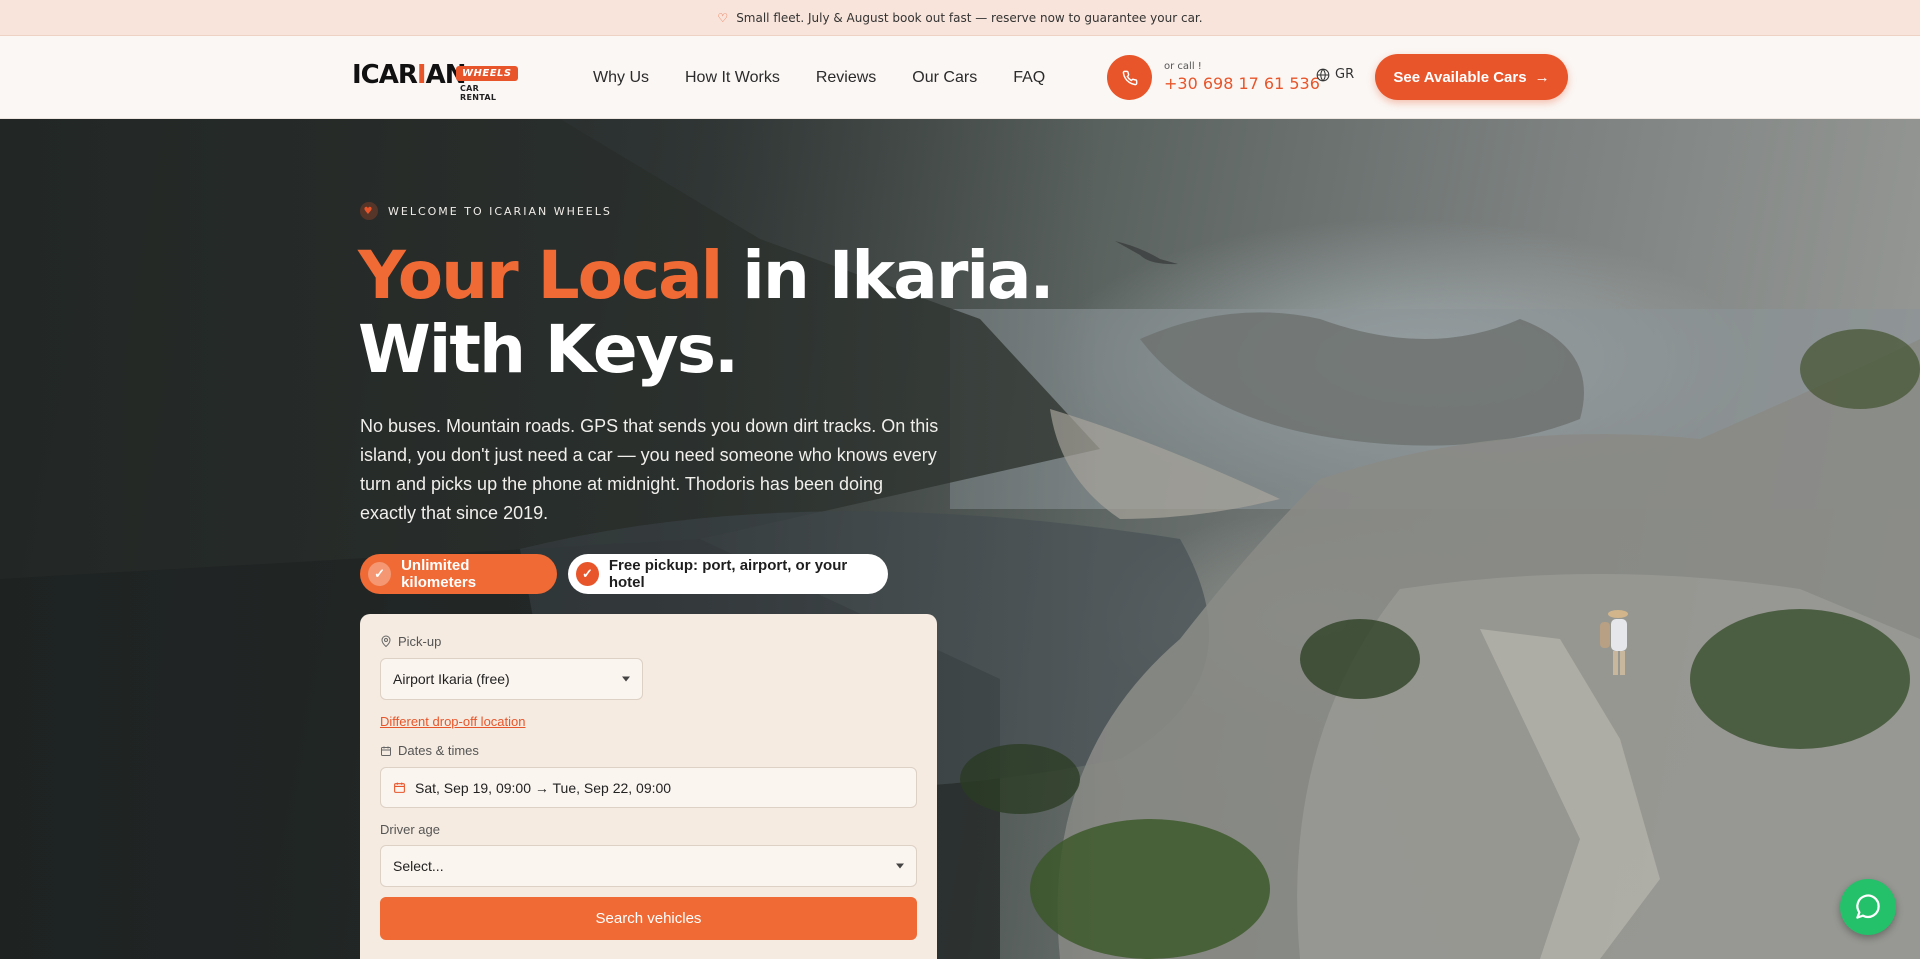 This screenshot has width=1920, height=959. What do you see at coordinates (386, 641) in the screenshot?
I see `location-pin-icon` at bounding box center [386, 641].